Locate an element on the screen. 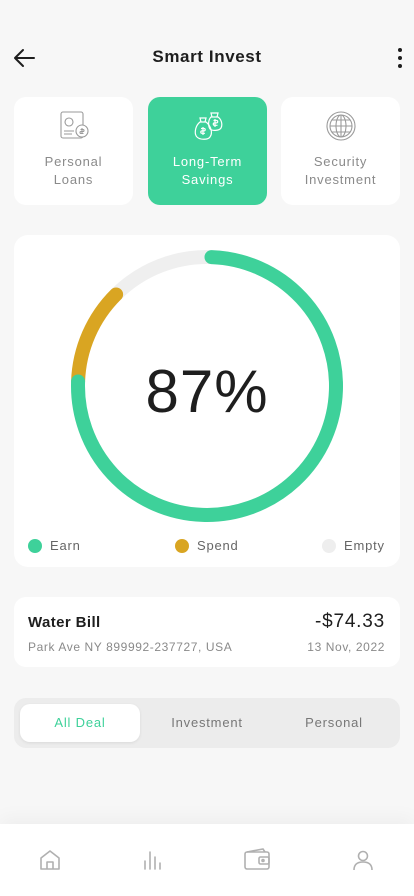  transaction-name: Water Bill is located at coordinates (64, 622).